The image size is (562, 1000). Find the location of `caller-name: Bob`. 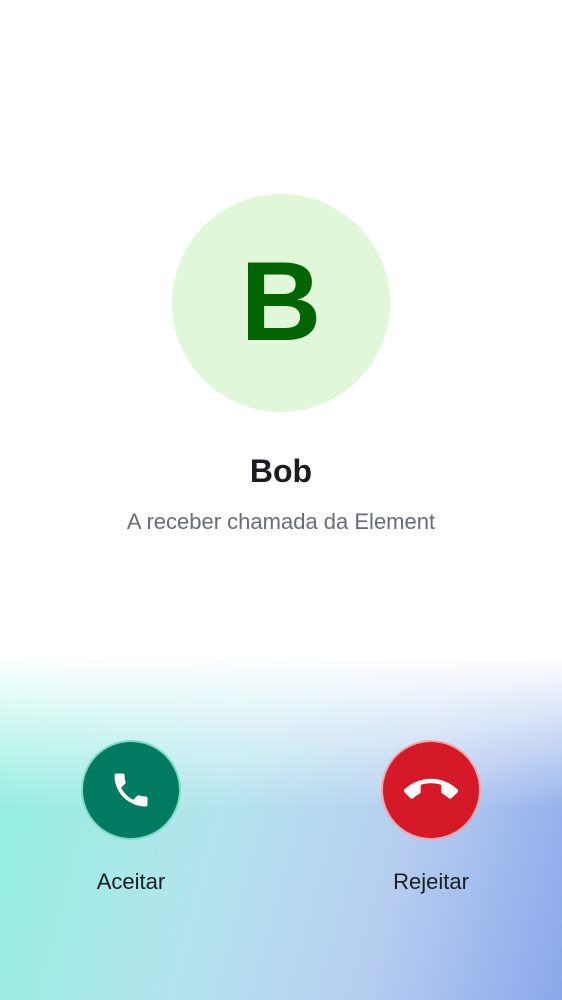

caller-name: Bob is located at coordinates (281, 471).